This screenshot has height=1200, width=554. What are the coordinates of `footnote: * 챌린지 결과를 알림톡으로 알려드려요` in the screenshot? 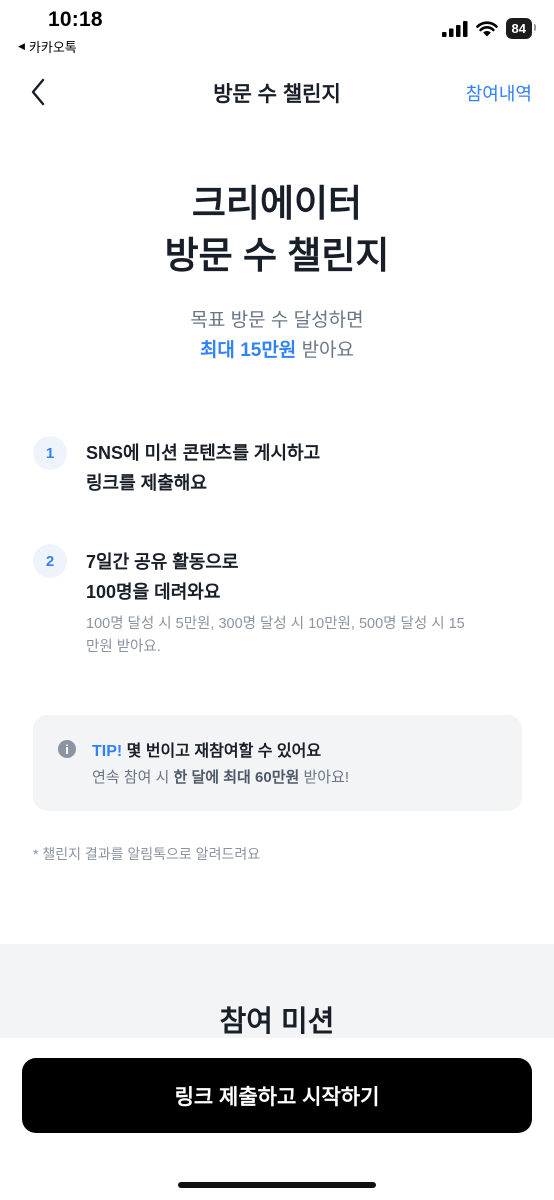 It's located at (147, 854).